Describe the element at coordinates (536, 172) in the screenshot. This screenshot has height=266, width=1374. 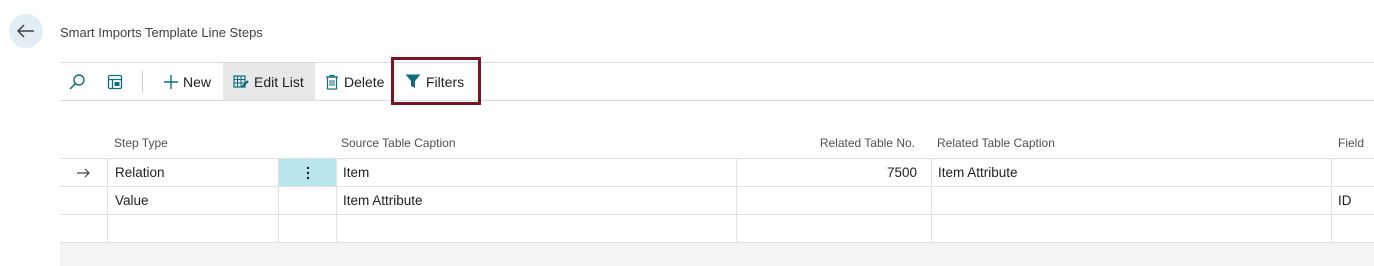
I see `cell-source-table-caption: Item` at that location.